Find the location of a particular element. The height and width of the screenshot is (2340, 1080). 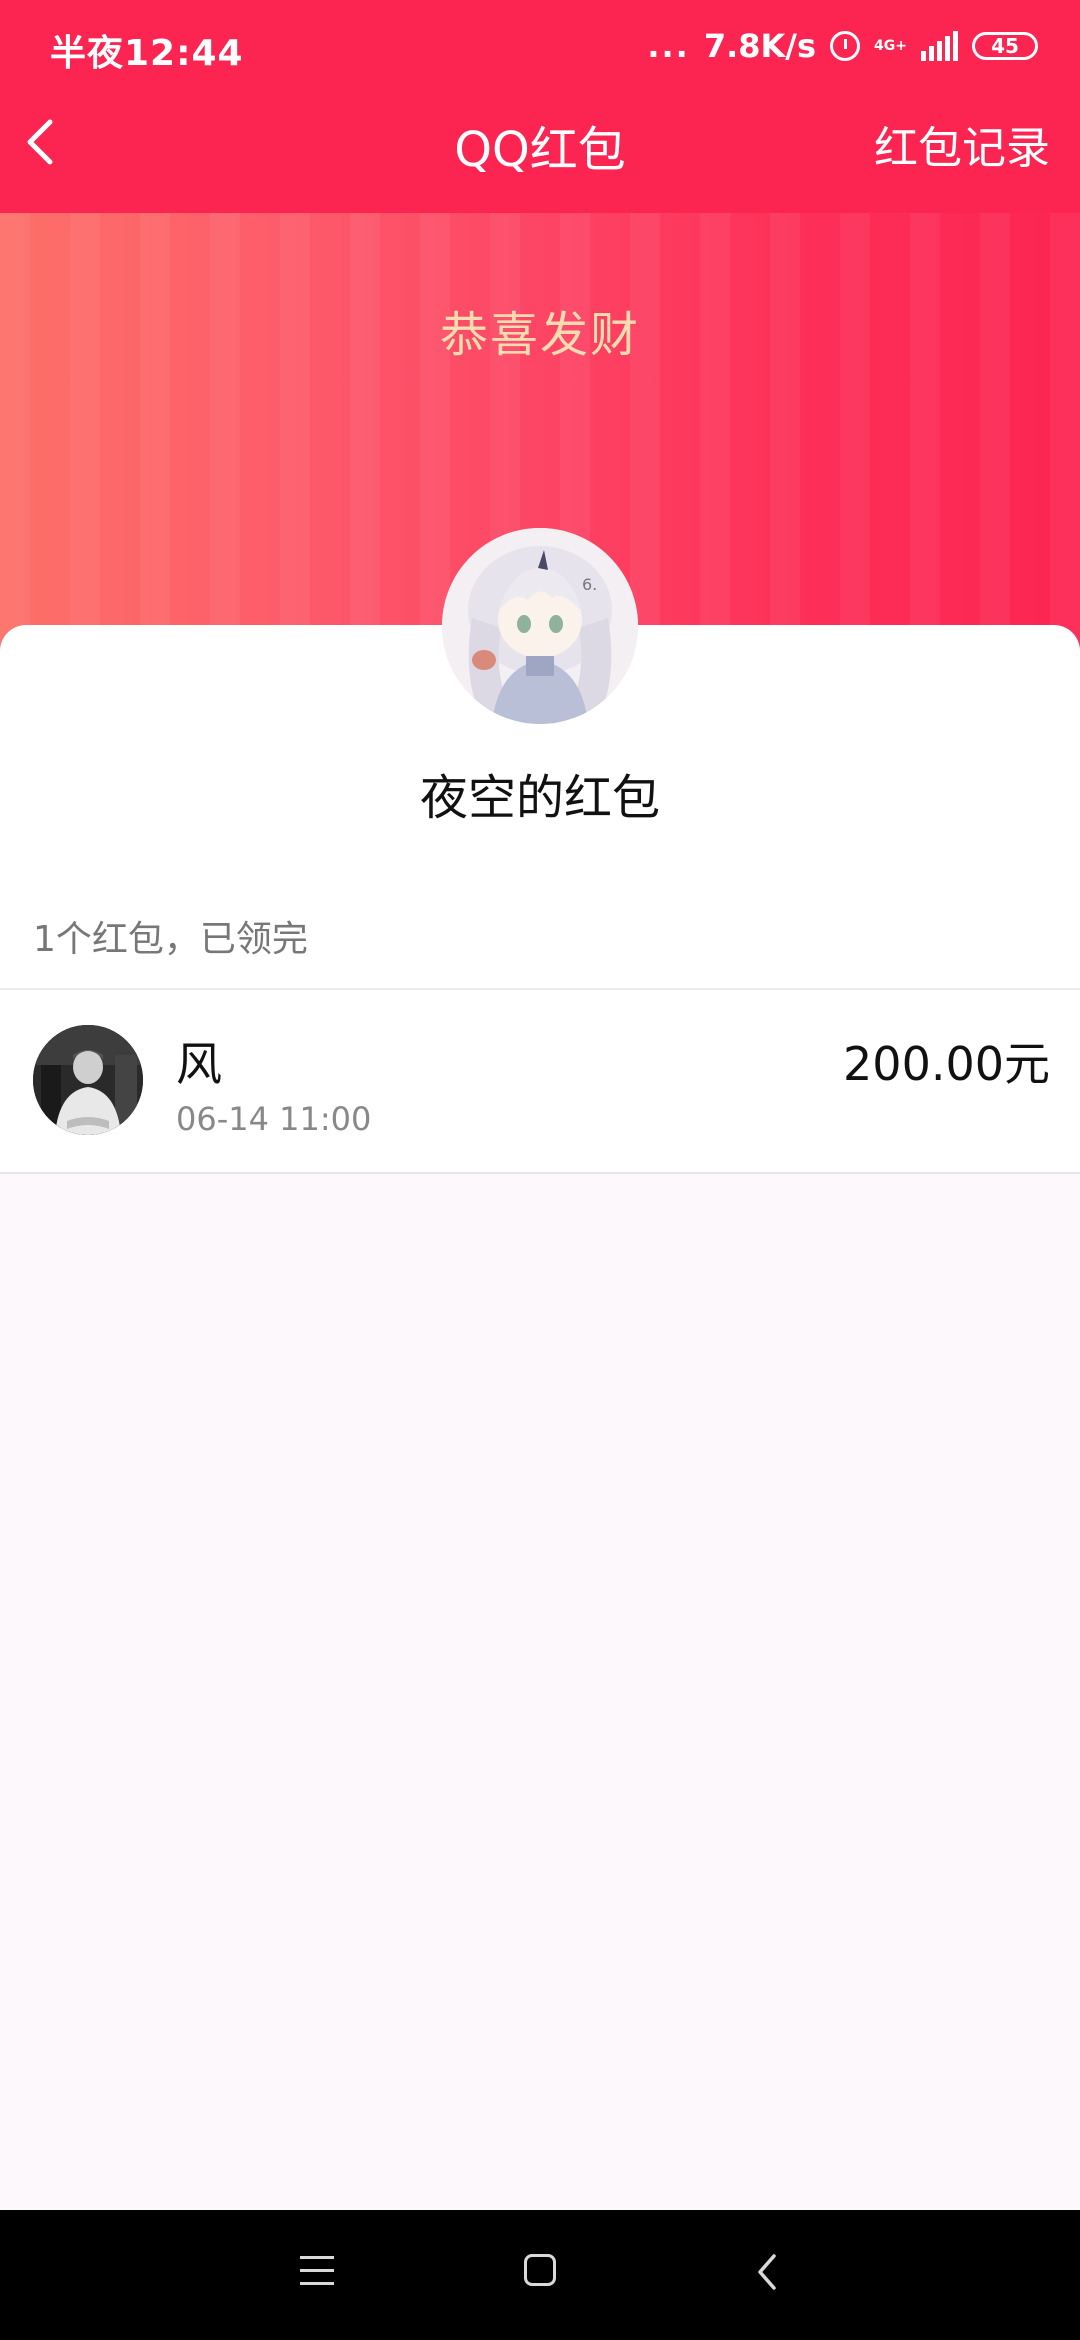

alarm-icon is located at coordinates (845, 46).